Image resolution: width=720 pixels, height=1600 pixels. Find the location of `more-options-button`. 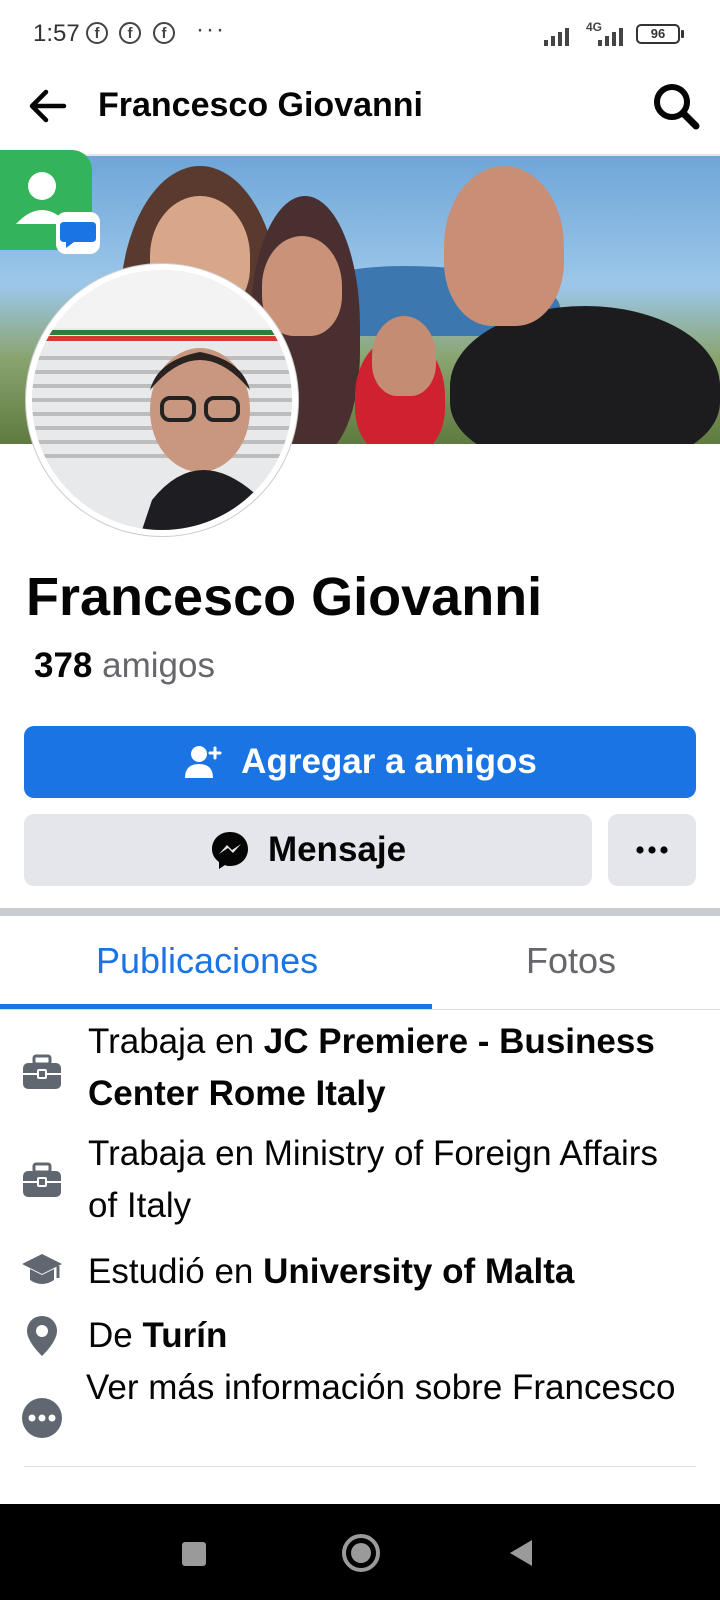

more-options-button is located at coordinates (652, 850).